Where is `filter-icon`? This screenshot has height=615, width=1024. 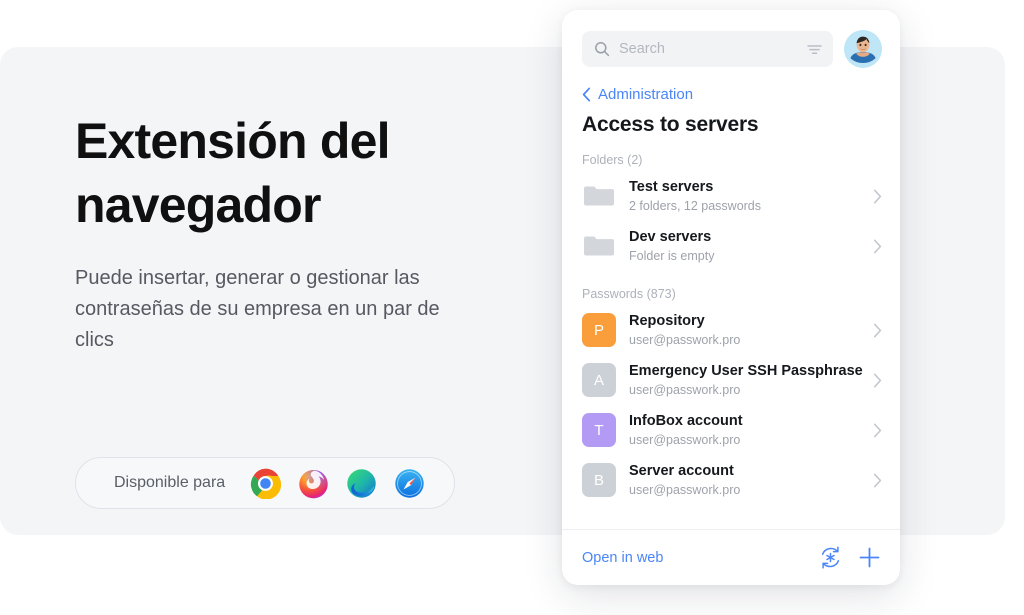
filter-icon is located at coordinates (814, 49).